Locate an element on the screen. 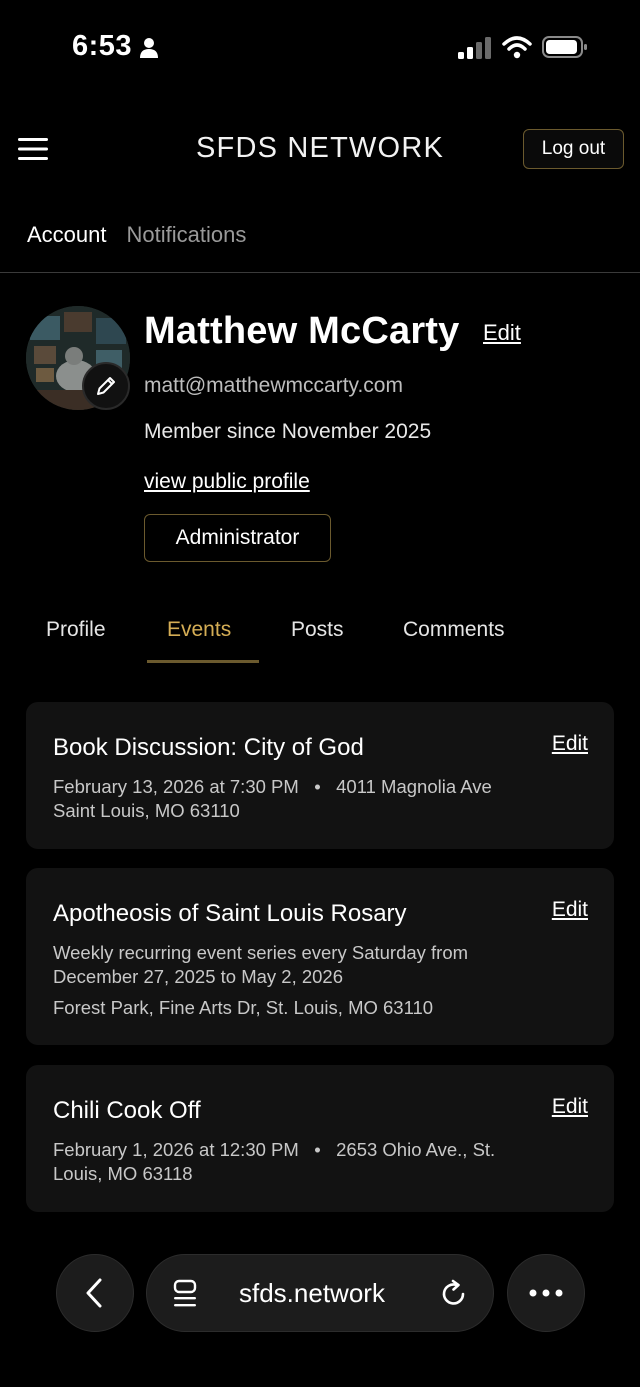  active-tab-indicator is located at coordinates (203, 661).